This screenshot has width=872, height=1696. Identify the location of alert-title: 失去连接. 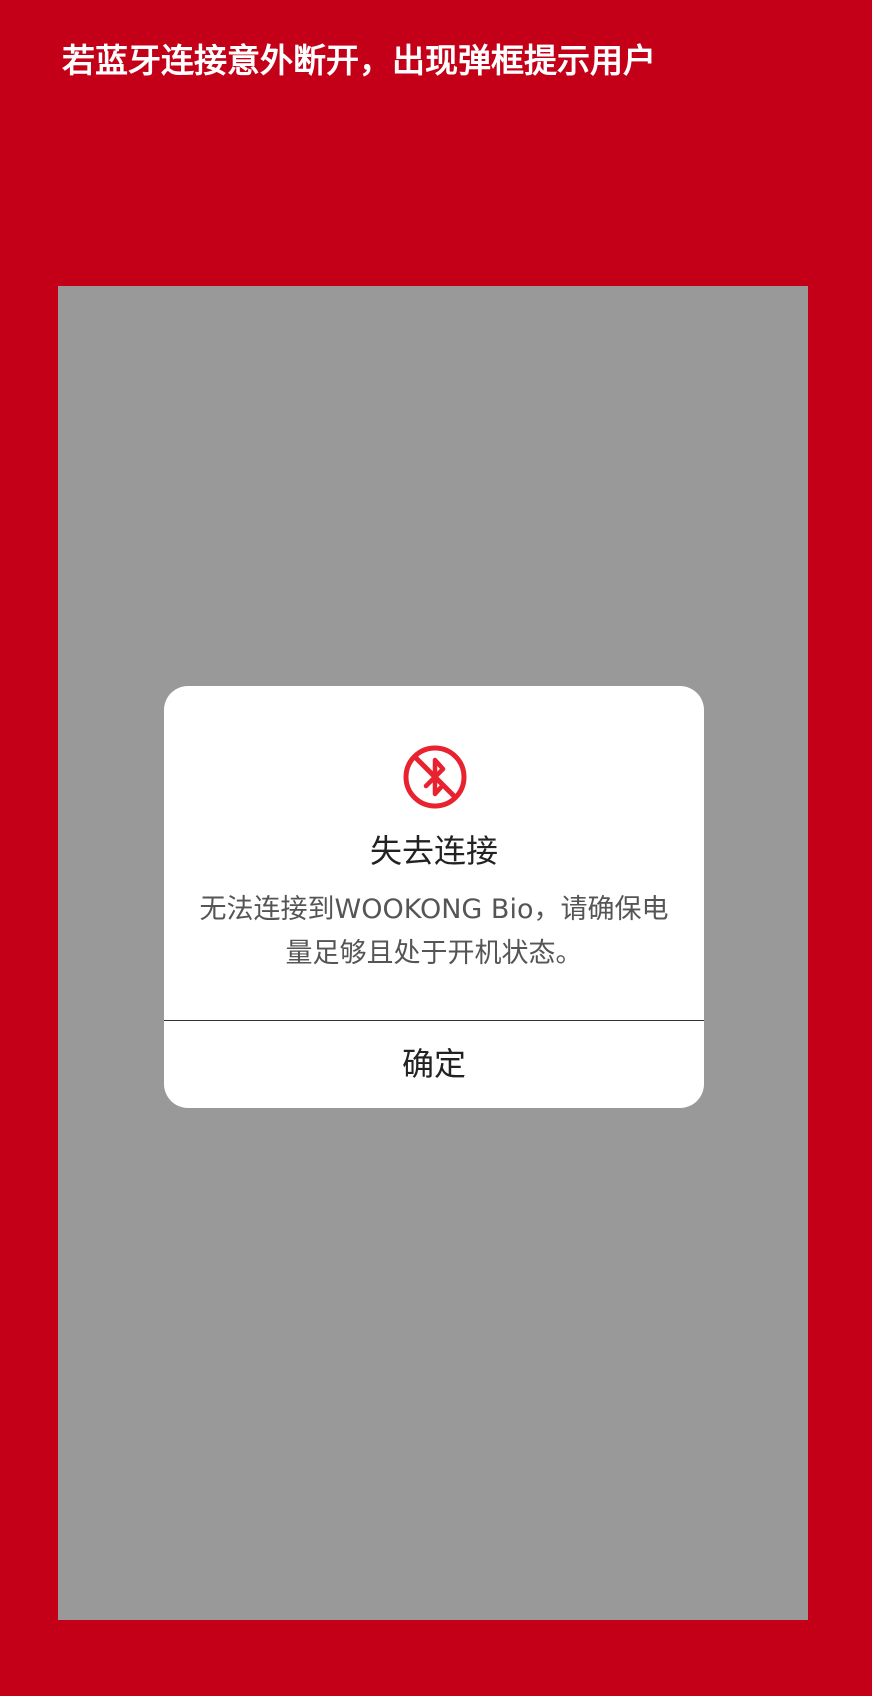
(433, 851).